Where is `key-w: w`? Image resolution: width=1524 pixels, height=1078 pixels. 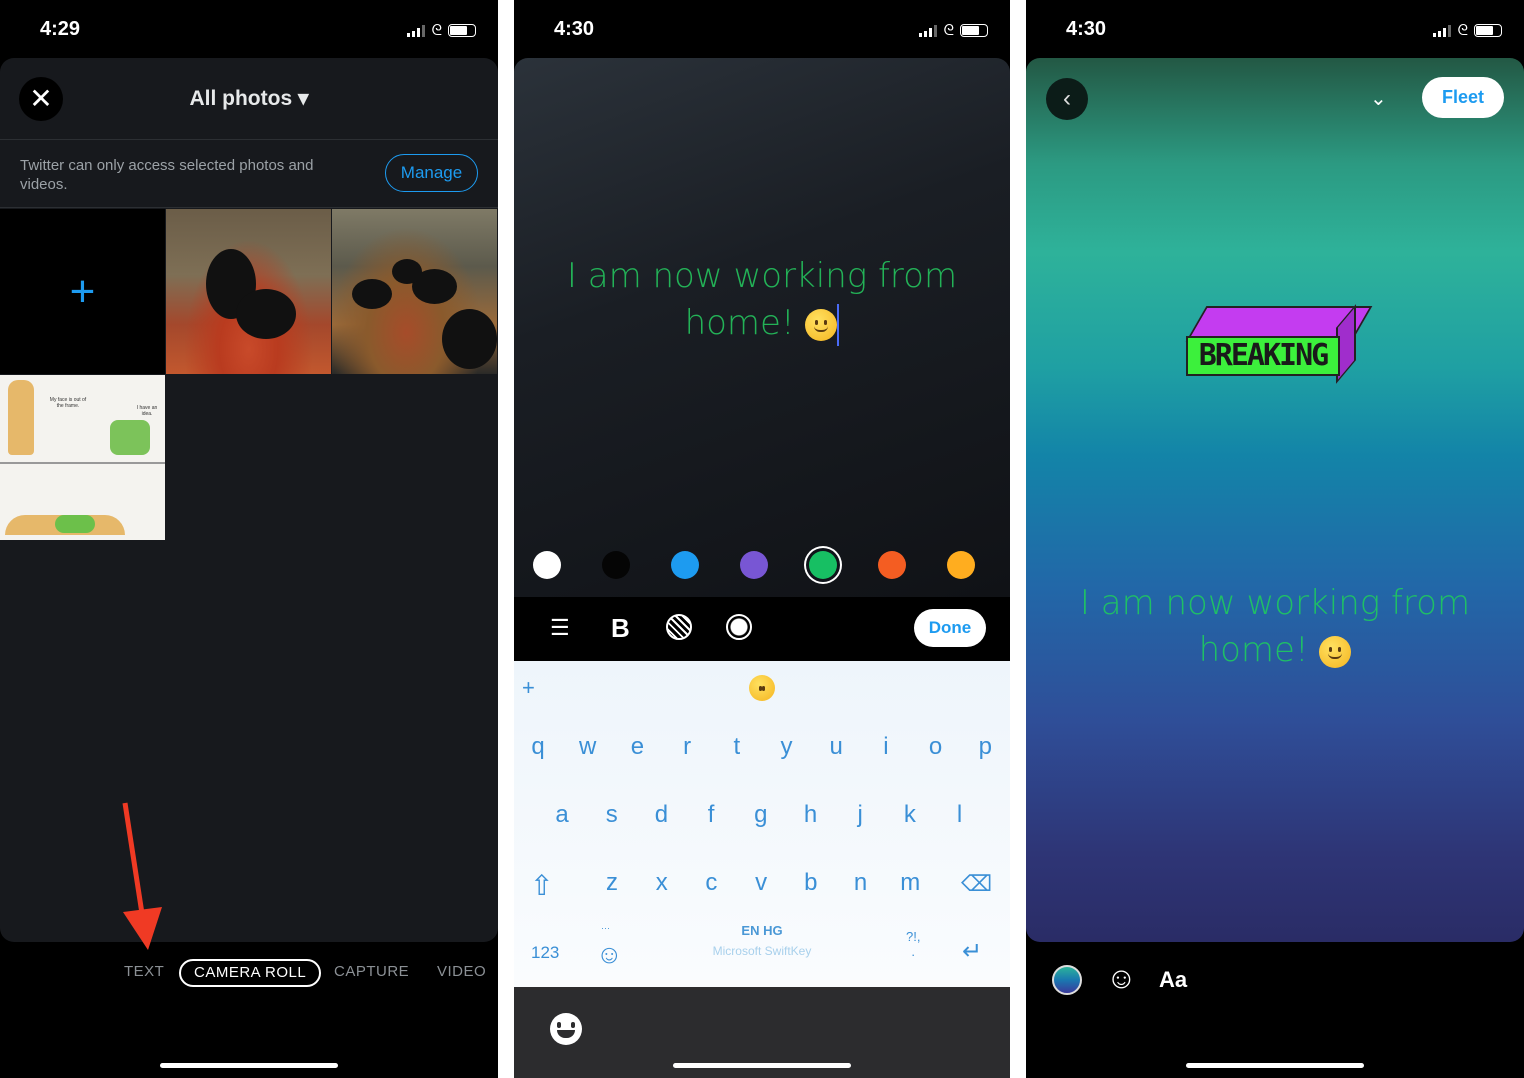 key-w: w is located at coordinates (588, 747).